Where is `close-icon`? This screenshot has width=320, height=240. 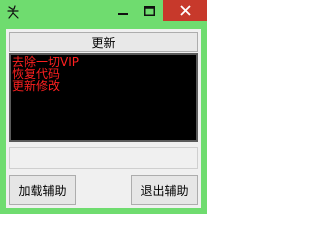
close-icon is located at coordinates (185, 10).